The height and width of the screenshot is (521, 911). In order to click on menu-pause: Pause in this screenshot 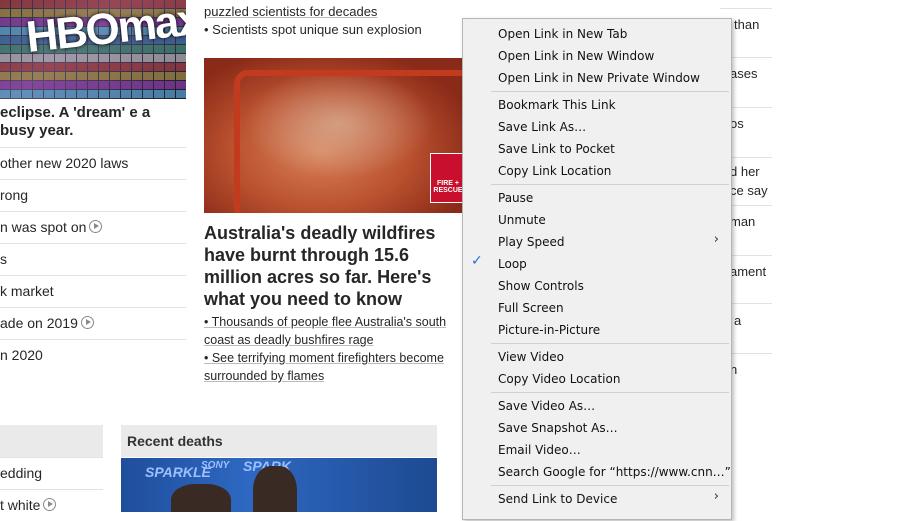, I will do `click(515, 198)`.